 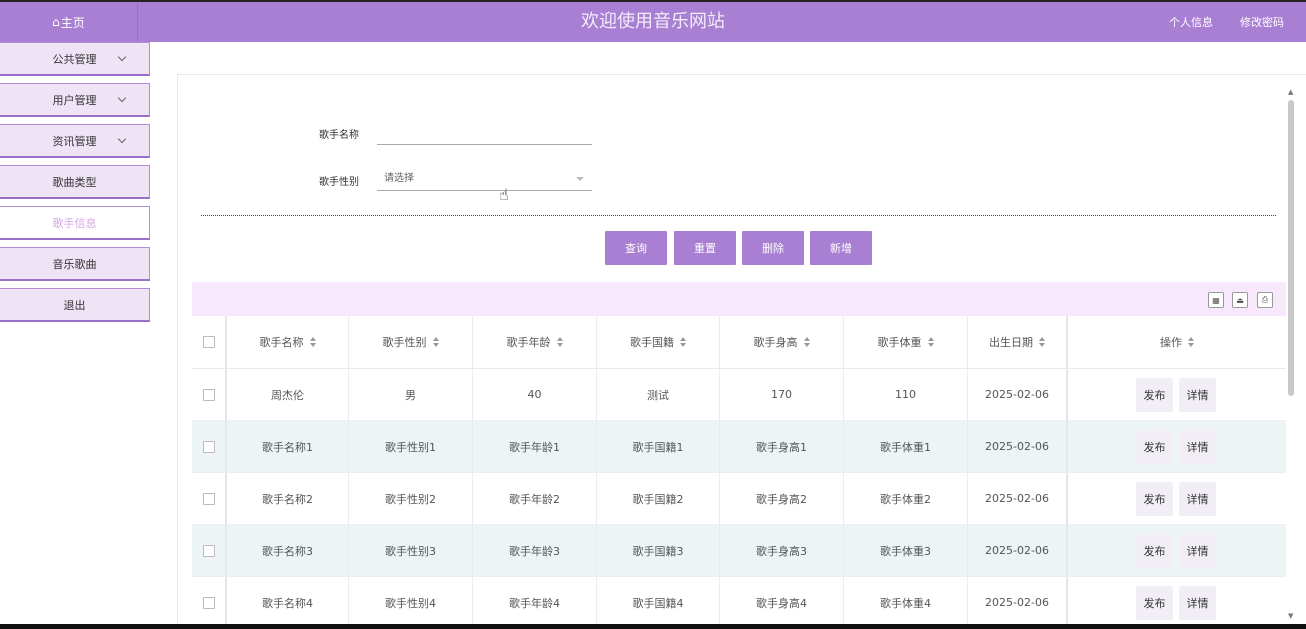 I want to click on home-icon: ⌂, so click(x=56, y=22).